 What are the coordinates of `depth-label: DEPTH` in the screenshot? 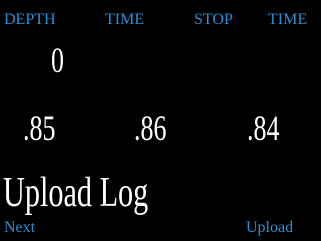 It's located at (30, 19).